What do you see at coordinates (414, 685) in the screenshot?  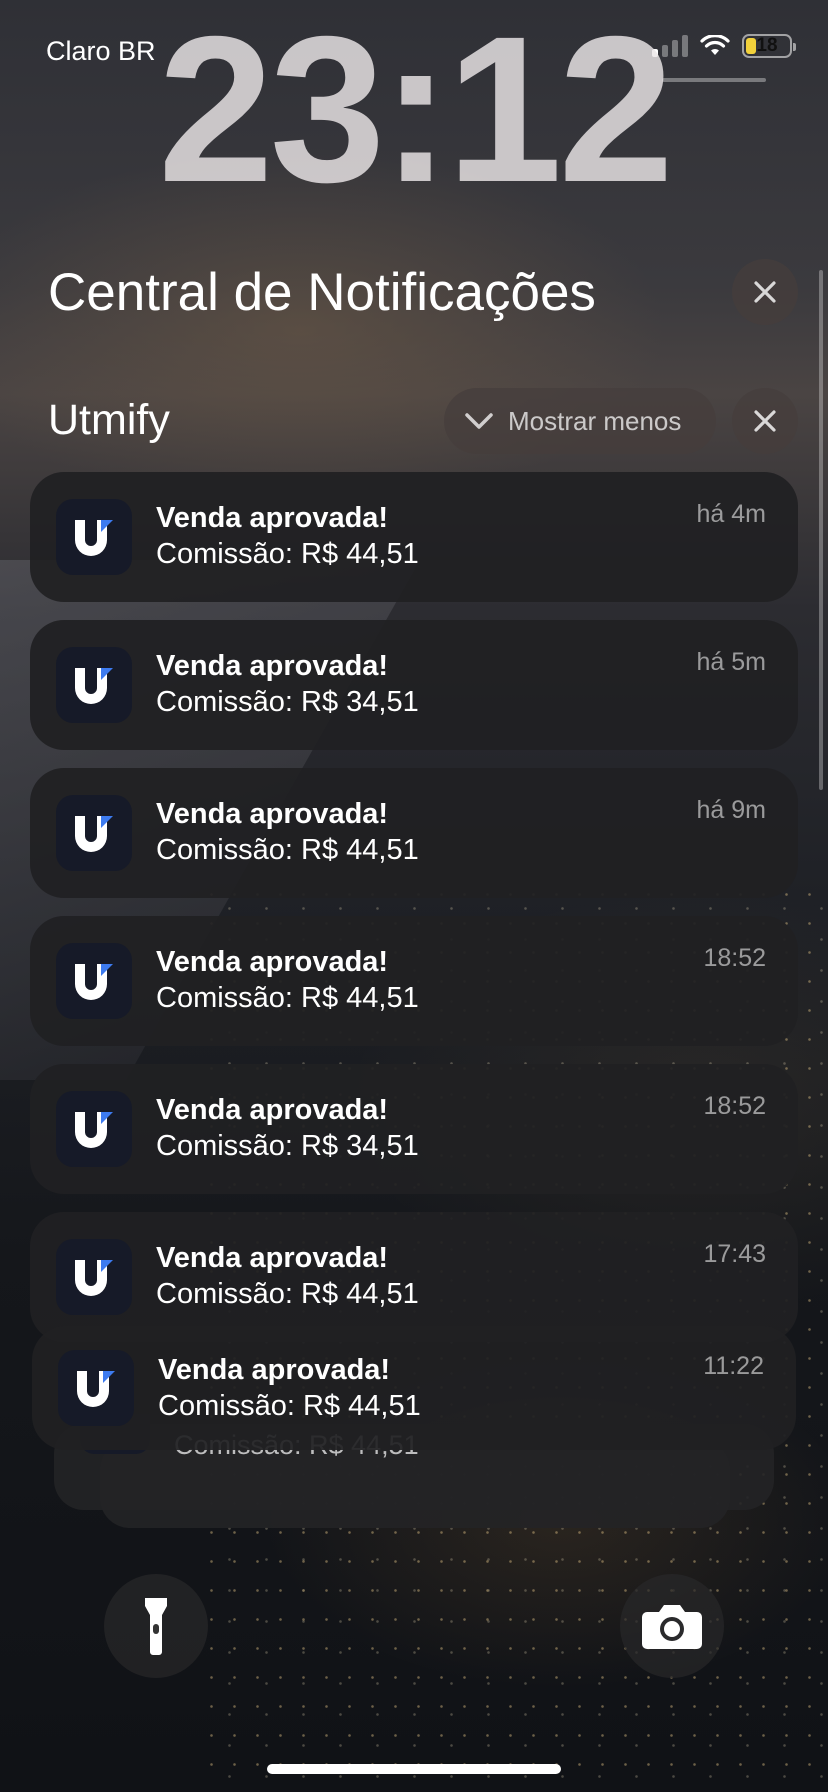 I see `notification-card: Venda aprovada! Comissão: R$ 34,51 há 5m` at bounding box center [414, 685].